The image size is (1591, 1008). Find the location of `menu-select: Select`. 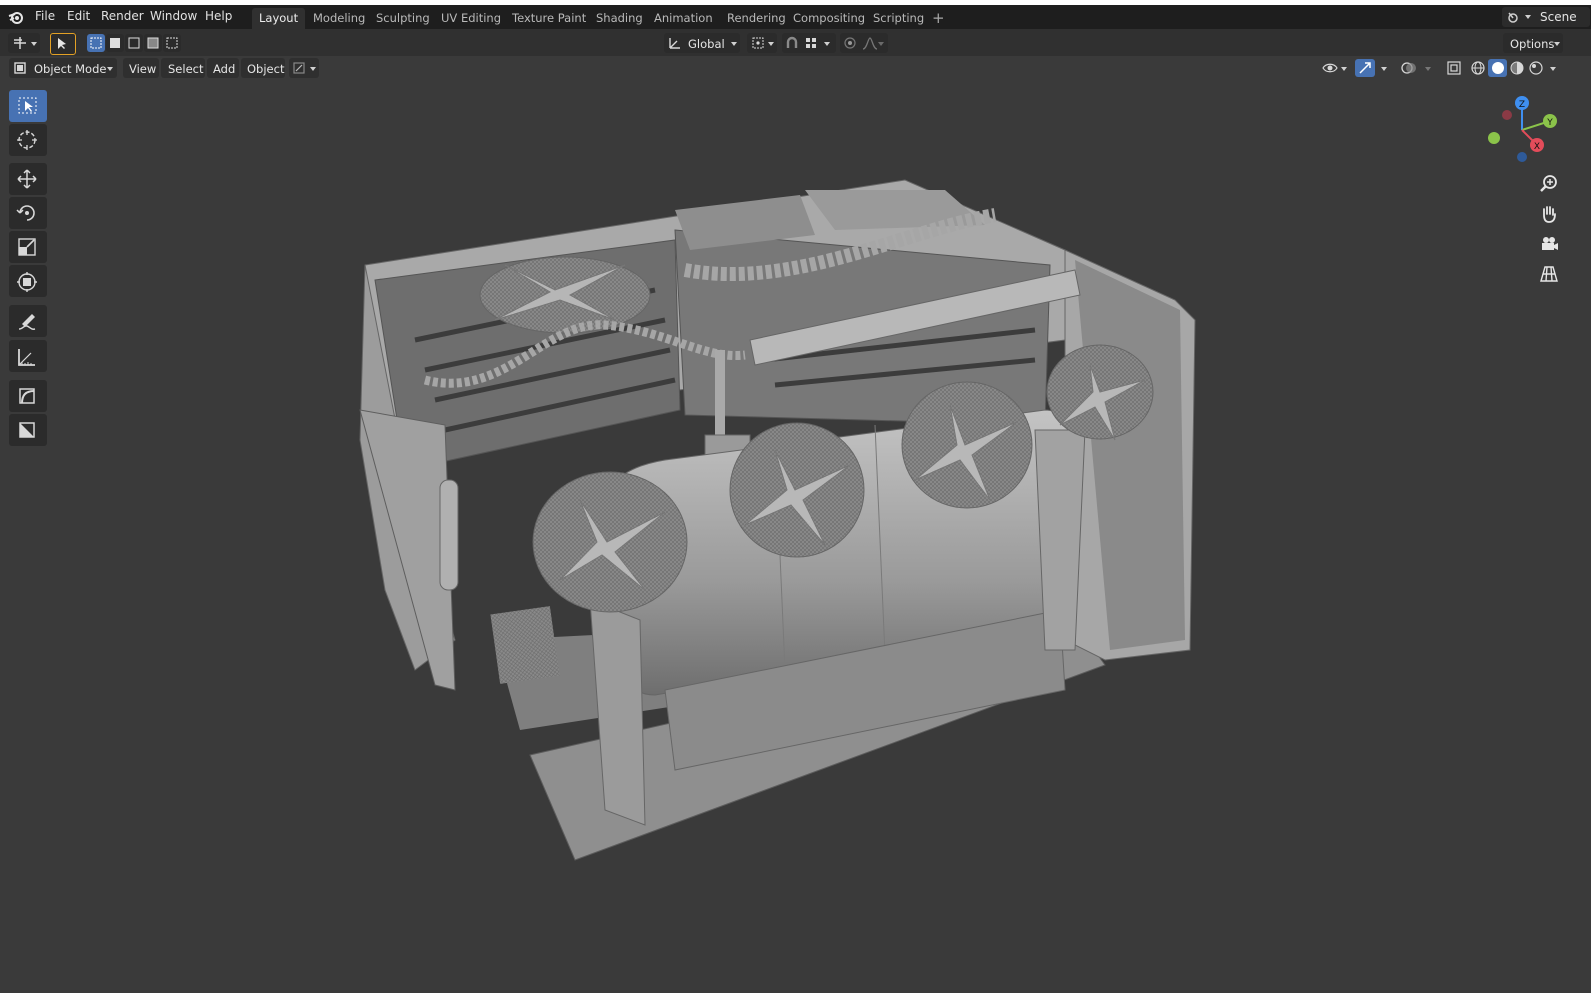

menu-select: Select is located at coordinates (186, 69).